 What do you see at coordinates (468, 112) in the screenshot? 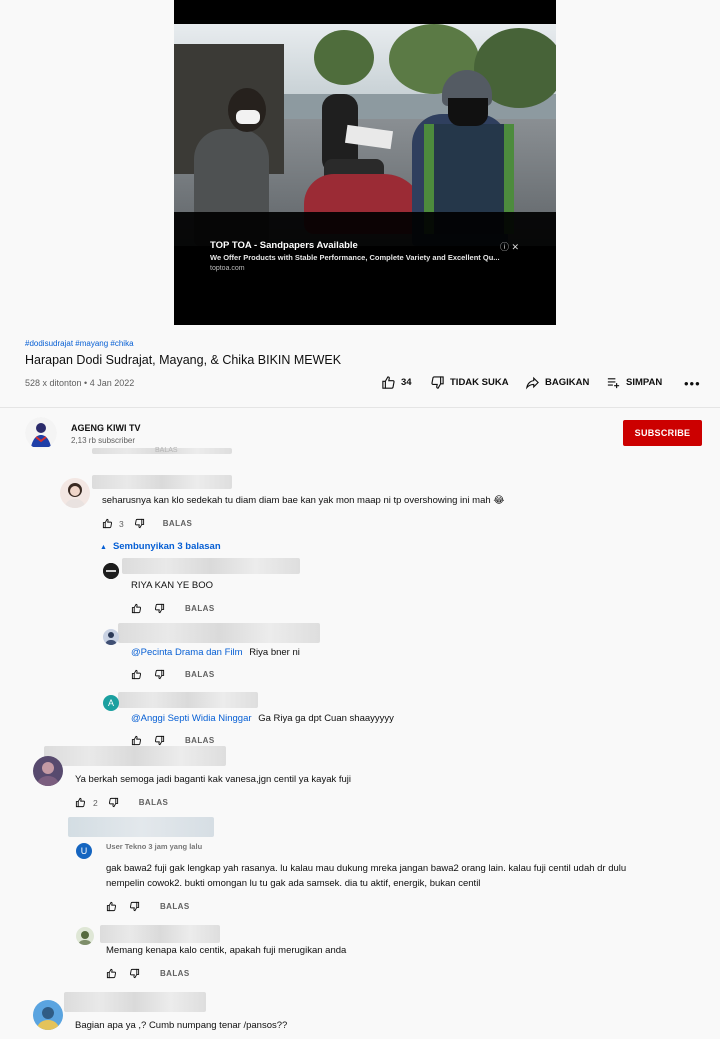
I see `scene-driver-face` at bounding box center [468, 112].